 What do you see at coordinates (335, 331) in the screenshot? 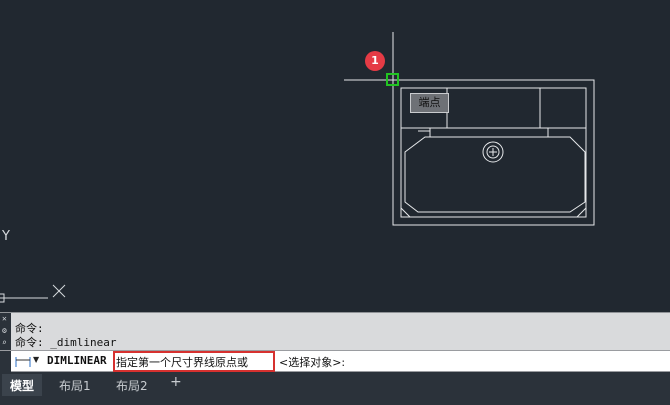
I see `command-history: ✕ ⚙ ⌕ 命令: 命令: _dimlinear` at bounding box center [335, 331].